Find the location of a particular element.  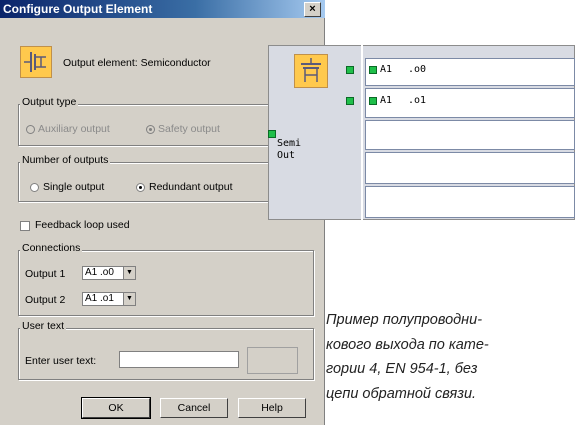

caption-line-2: кового выхода по кате- is located at coordinates (407, 344).